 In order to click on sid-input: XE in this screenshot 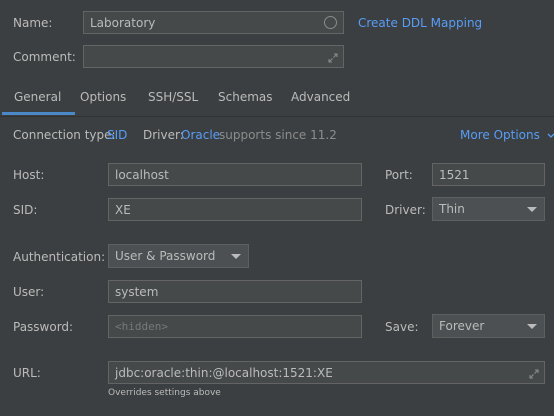, I will do `click(235, 209)`.